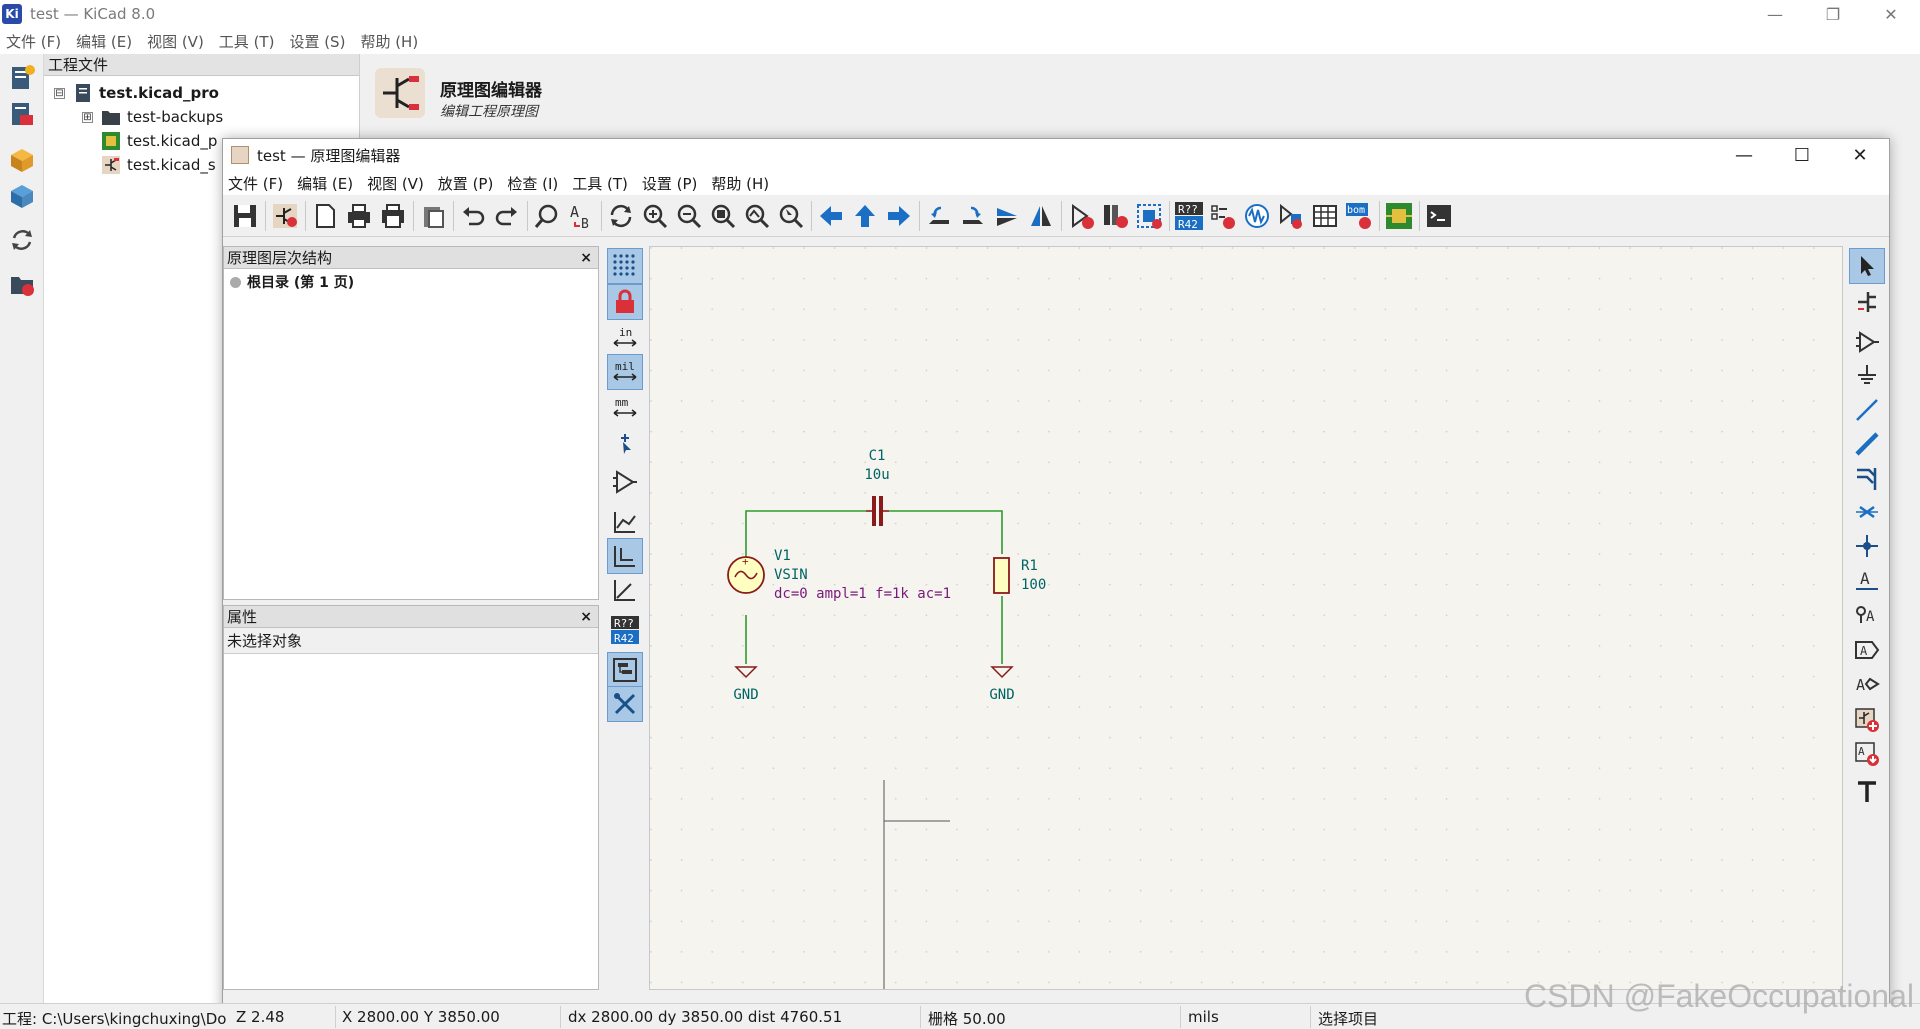 The image size is (1920, 1029). I want to click on hierarchy-root-item: 根目录 (第 1 页), so click(411, 280).